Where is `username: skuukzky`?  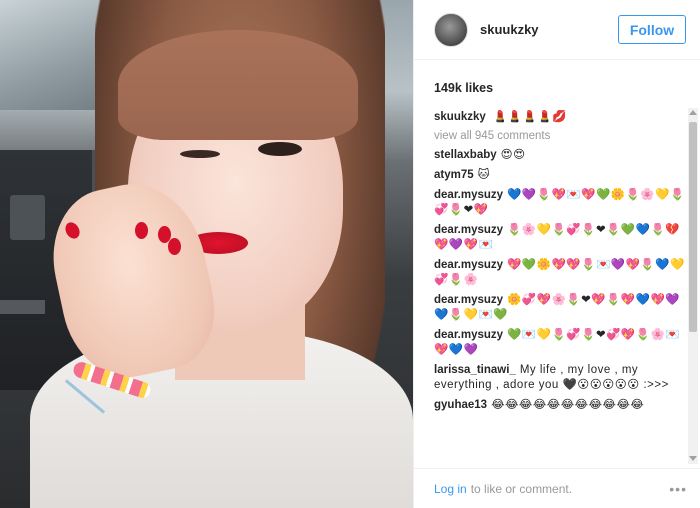 username: skuukzky is located at coordinates (549, 29).